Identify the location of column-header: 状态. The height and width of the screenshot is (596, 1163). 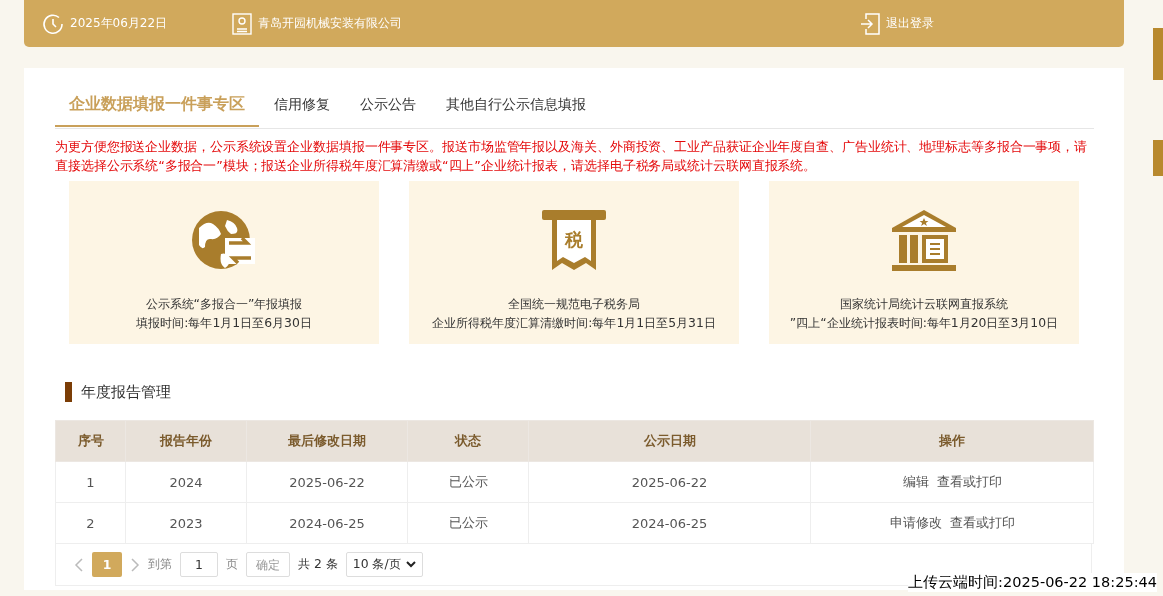
(468, 441).